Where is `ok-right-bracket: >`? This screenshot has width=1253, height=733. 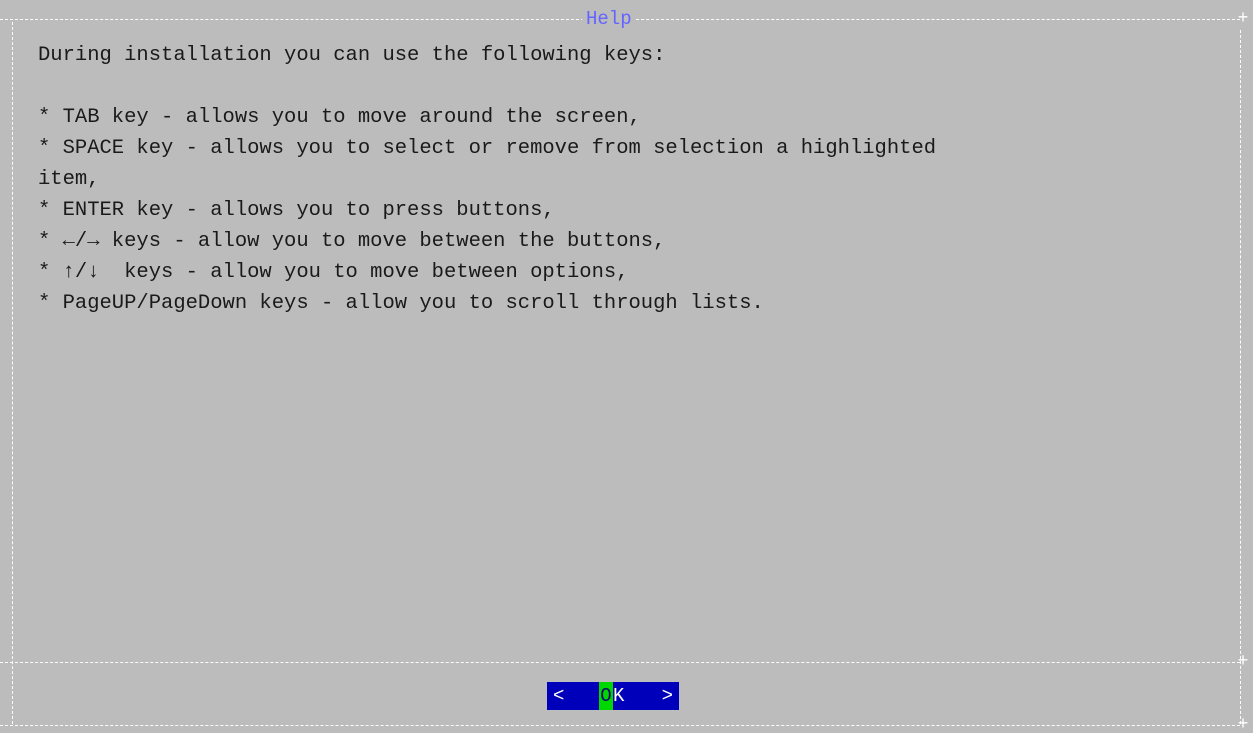 ok-right-bracket: > is located at coordinates (667, 696).